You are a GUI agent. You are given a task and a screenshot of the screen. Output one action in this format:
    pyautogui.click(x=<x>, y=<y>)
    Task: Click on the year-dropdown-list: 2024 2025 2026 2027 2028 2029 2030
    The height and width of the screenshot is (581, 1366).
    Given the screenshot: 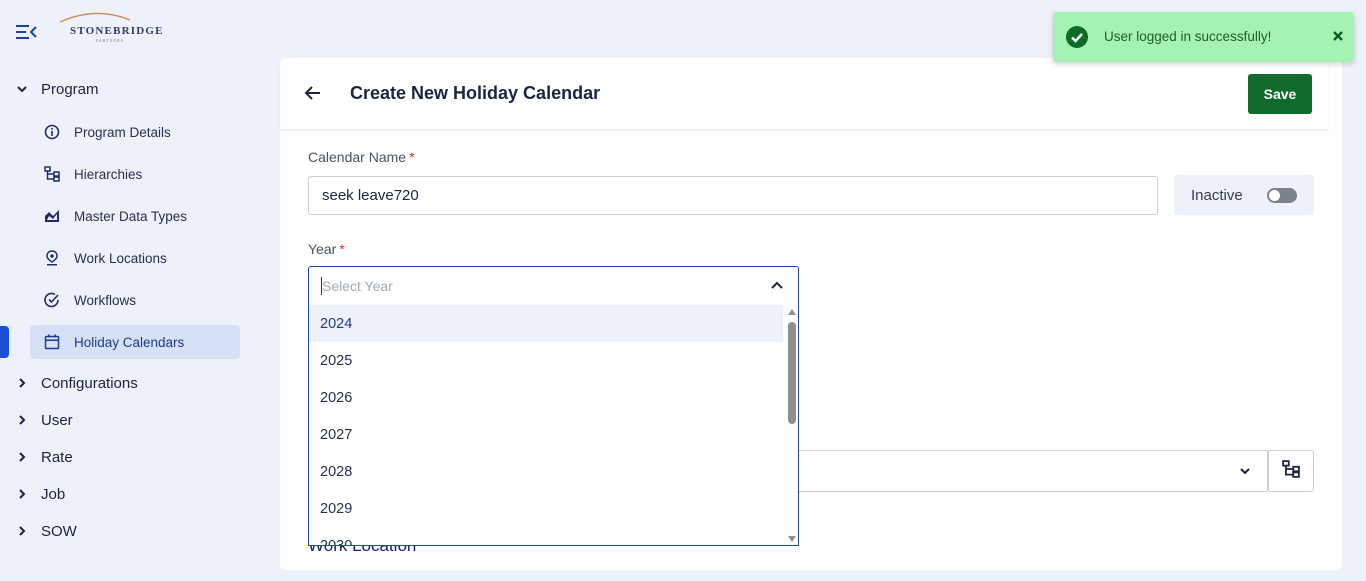 What is the action you would take?
    pyautogui.click(x=553, y=425)
    